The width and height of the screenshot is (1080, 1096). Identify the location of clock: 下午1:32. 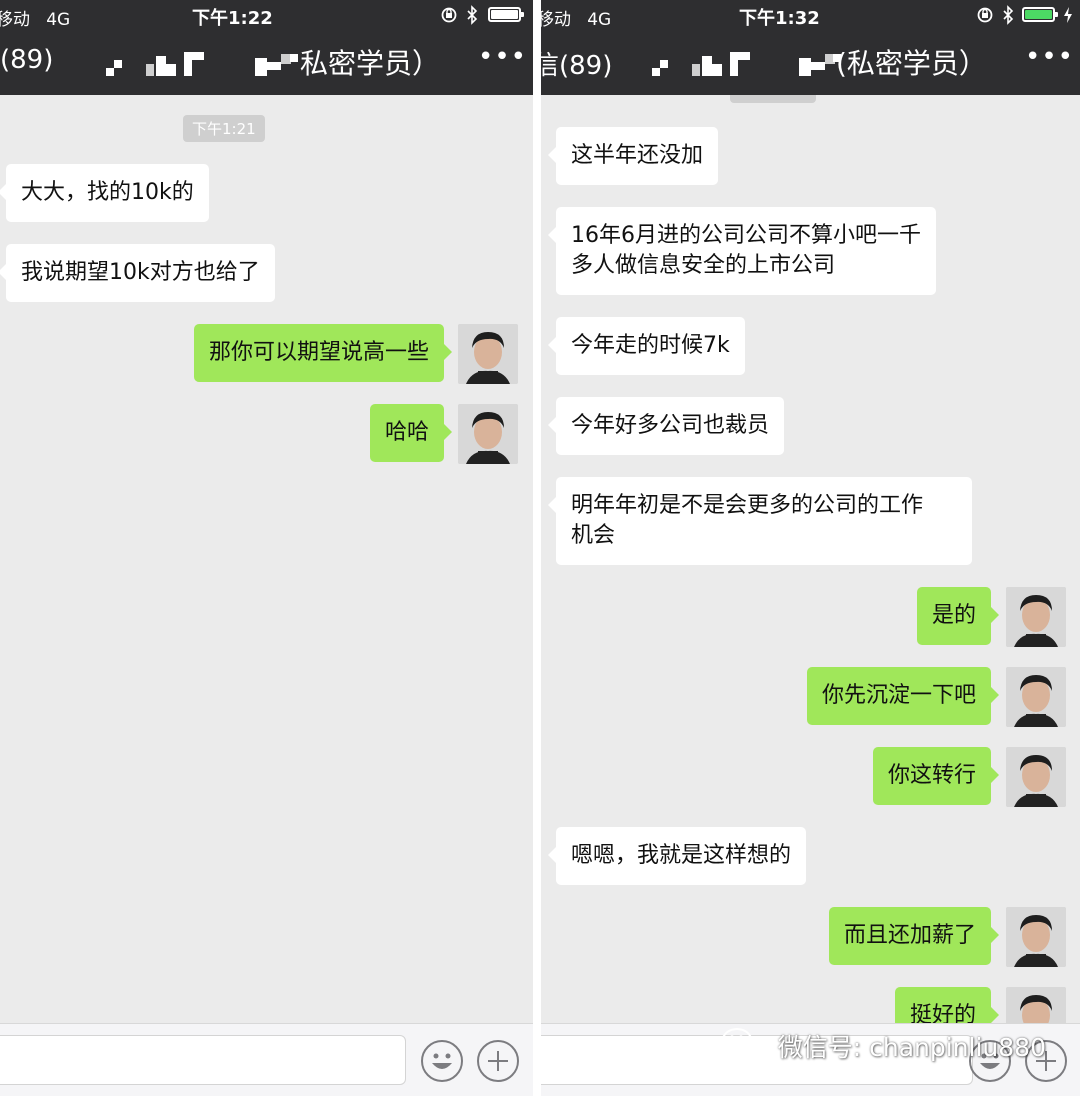
(779, 18).